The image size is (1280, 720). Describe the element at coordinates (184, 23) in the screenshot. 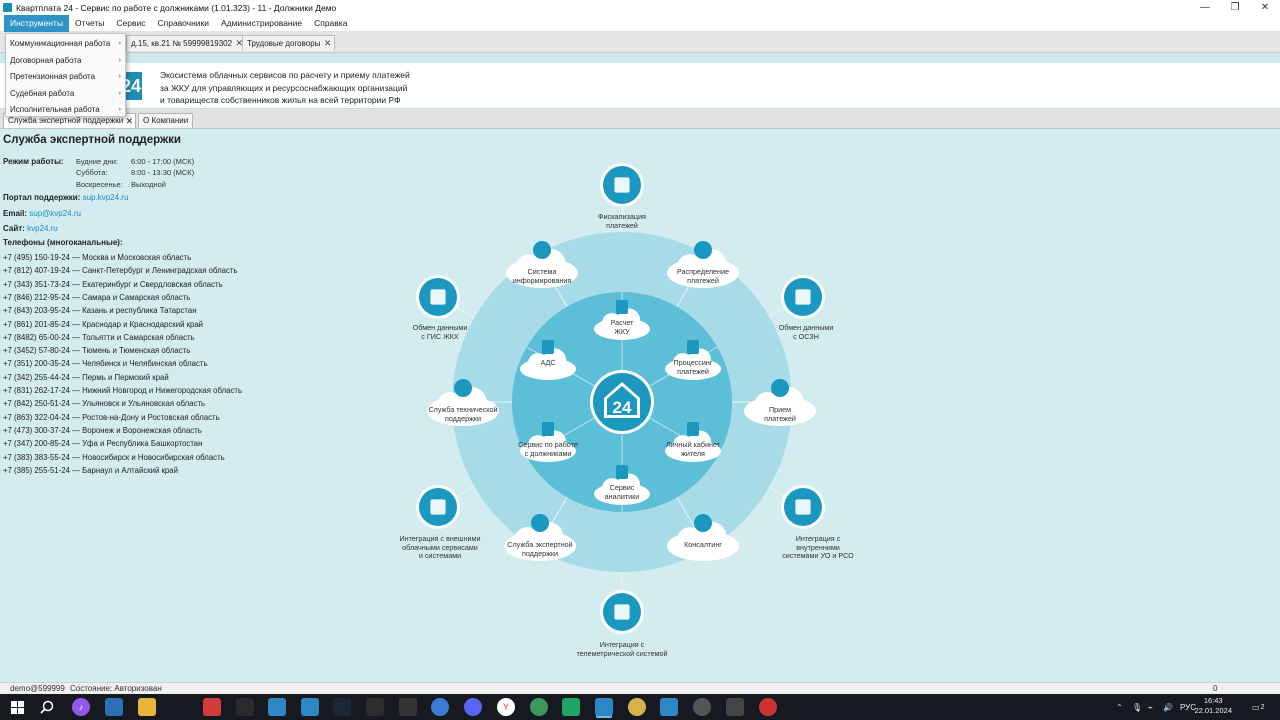

I see `menu-references: Справочники` at that location.